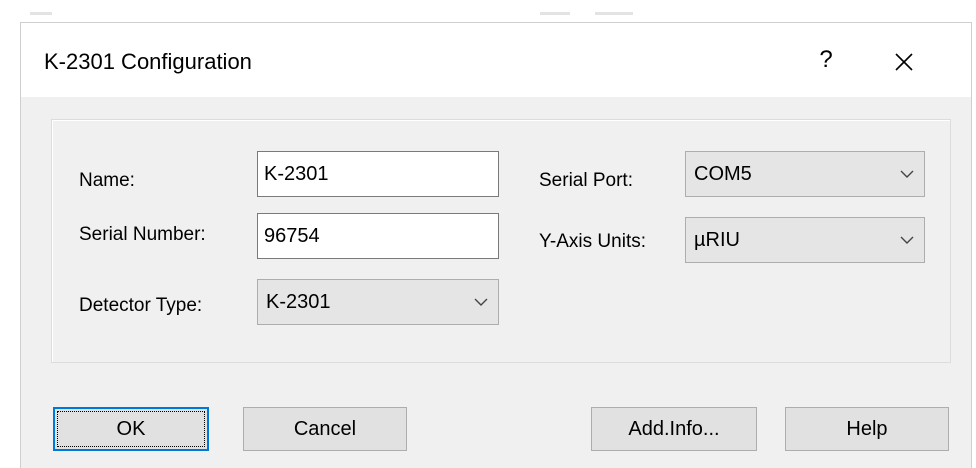 Image resolution: width=976 pixels, height=468 pixels. I want to click on ok-label: OK, so click(131, 428).